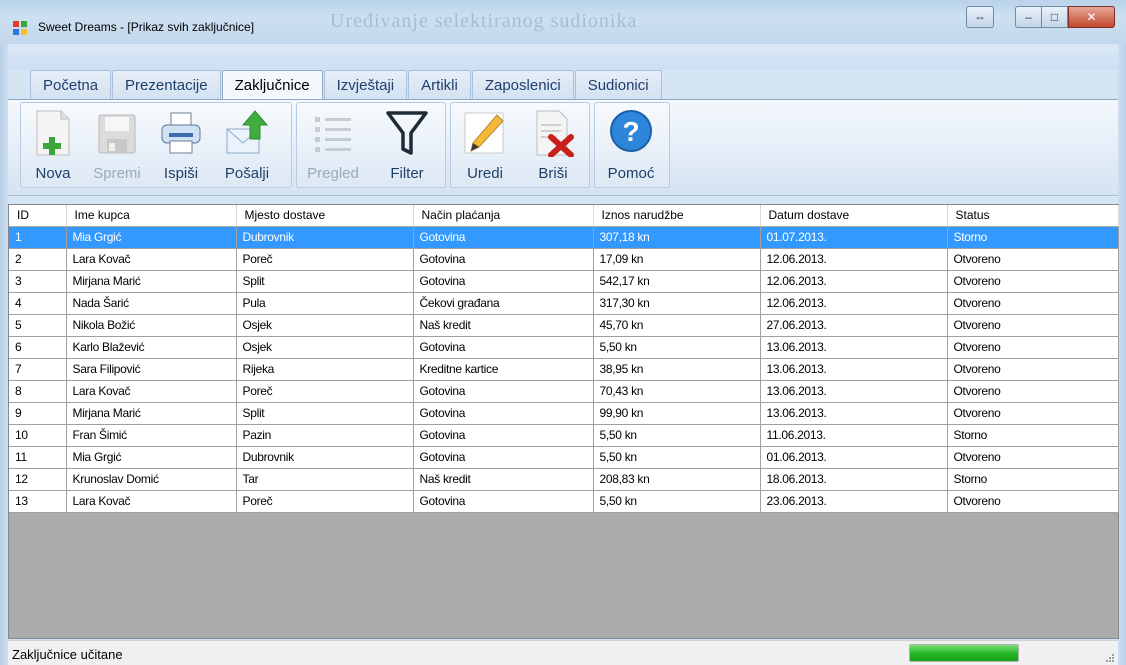 This screenshot has width=1126, height=665. I want to click on new-button: Nova, so click(53, 146).